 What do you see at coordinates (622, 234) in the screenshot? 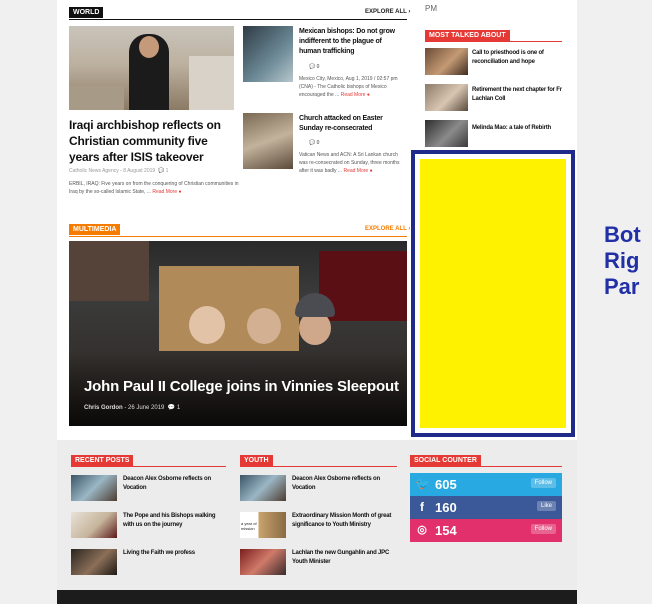
I see `side-panel-label-line-1: Bot` at bounding box center [622, 234].